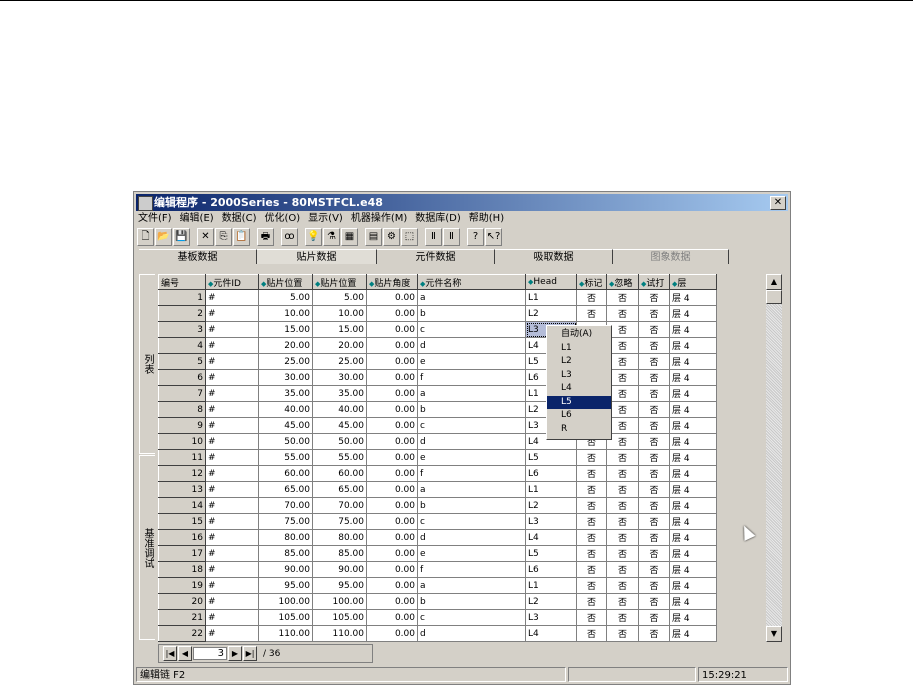 The width and height of the screenshot is (913, 685). I want to click on grid-cell: 100.00, so click(339, 601).